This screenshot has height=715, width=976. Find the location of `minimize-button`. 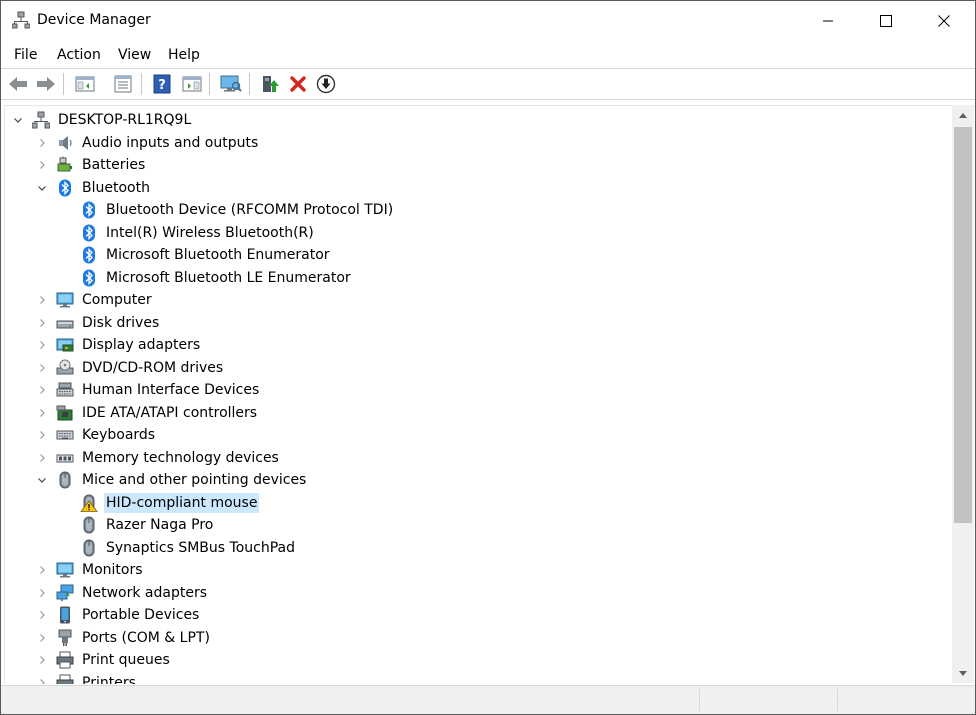

minimize-button is located at coordinates (828, 21).